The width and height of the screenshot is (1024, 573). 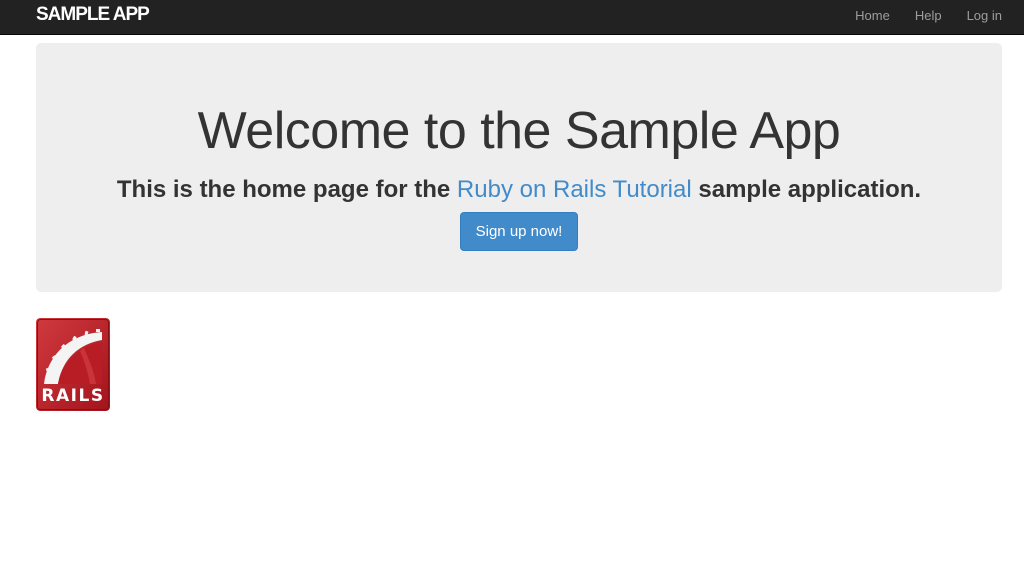 I want to click on nav-links: Home Help Log in, so click(x=916, y=15).